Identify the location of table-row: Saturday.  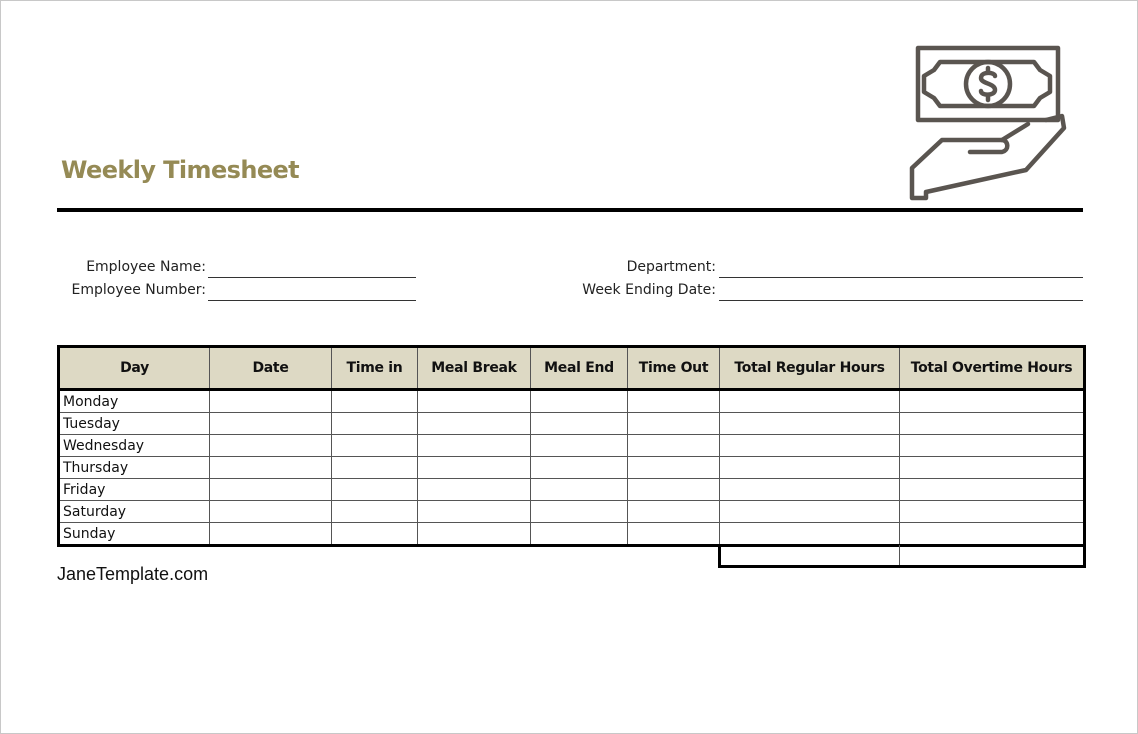
(571, 511).